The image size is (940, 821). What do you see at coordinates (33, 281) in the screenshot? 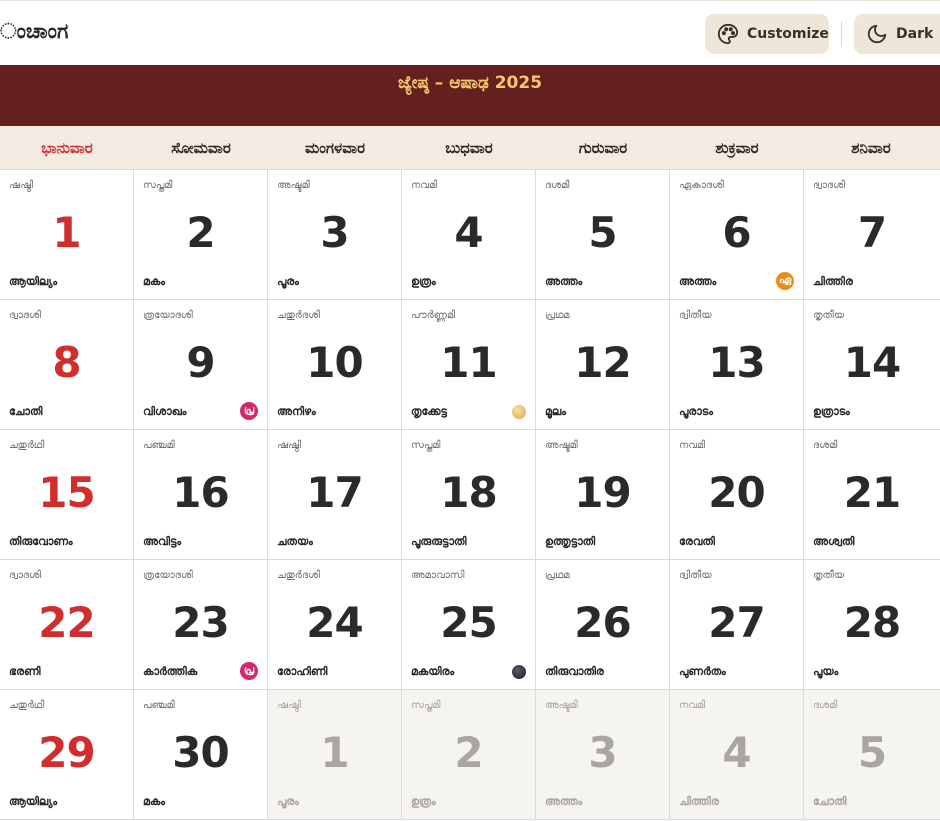
I see `nakshatra-label: ആയില്യം` at bounding box center [33, 281].